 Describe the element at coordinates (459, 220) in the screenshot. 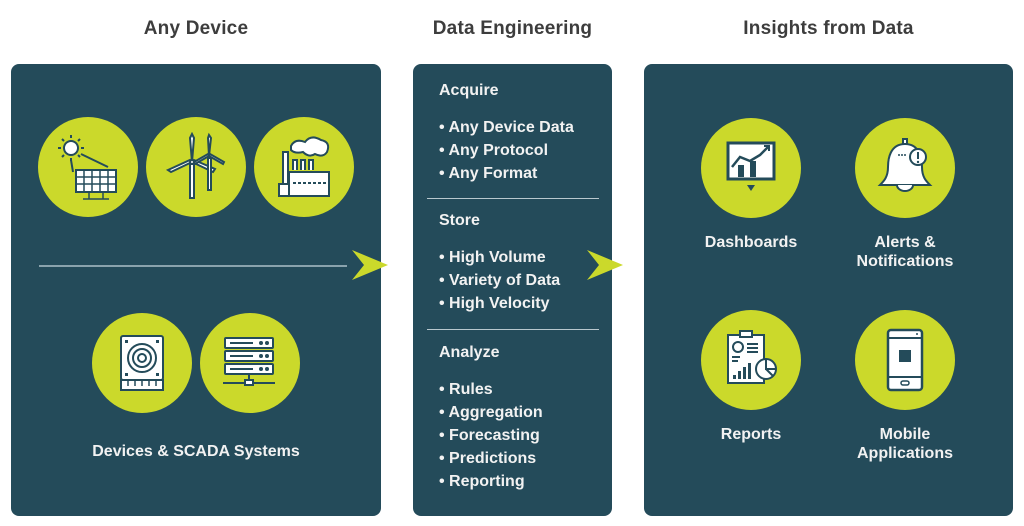

I see `section-title-store: Store` at that location.